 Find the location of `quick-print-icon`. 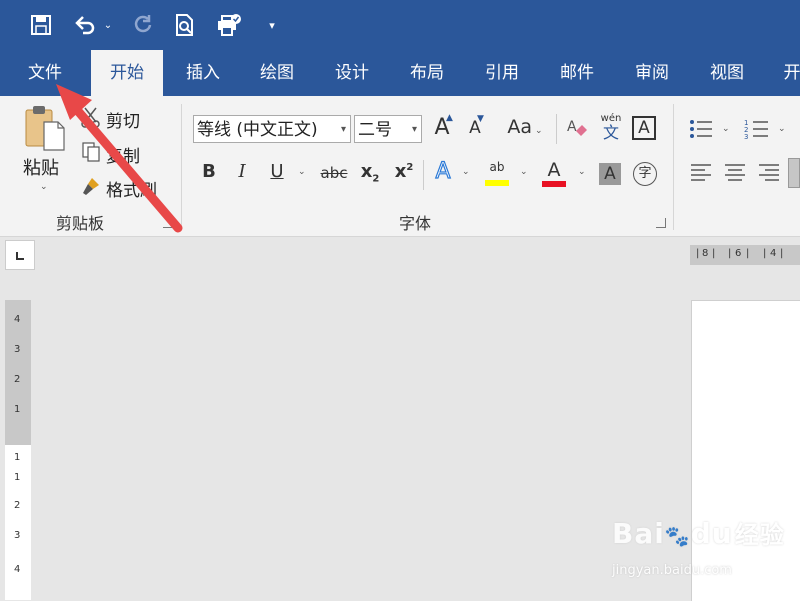

quick-print-icon is located at coordinates (229, 25).